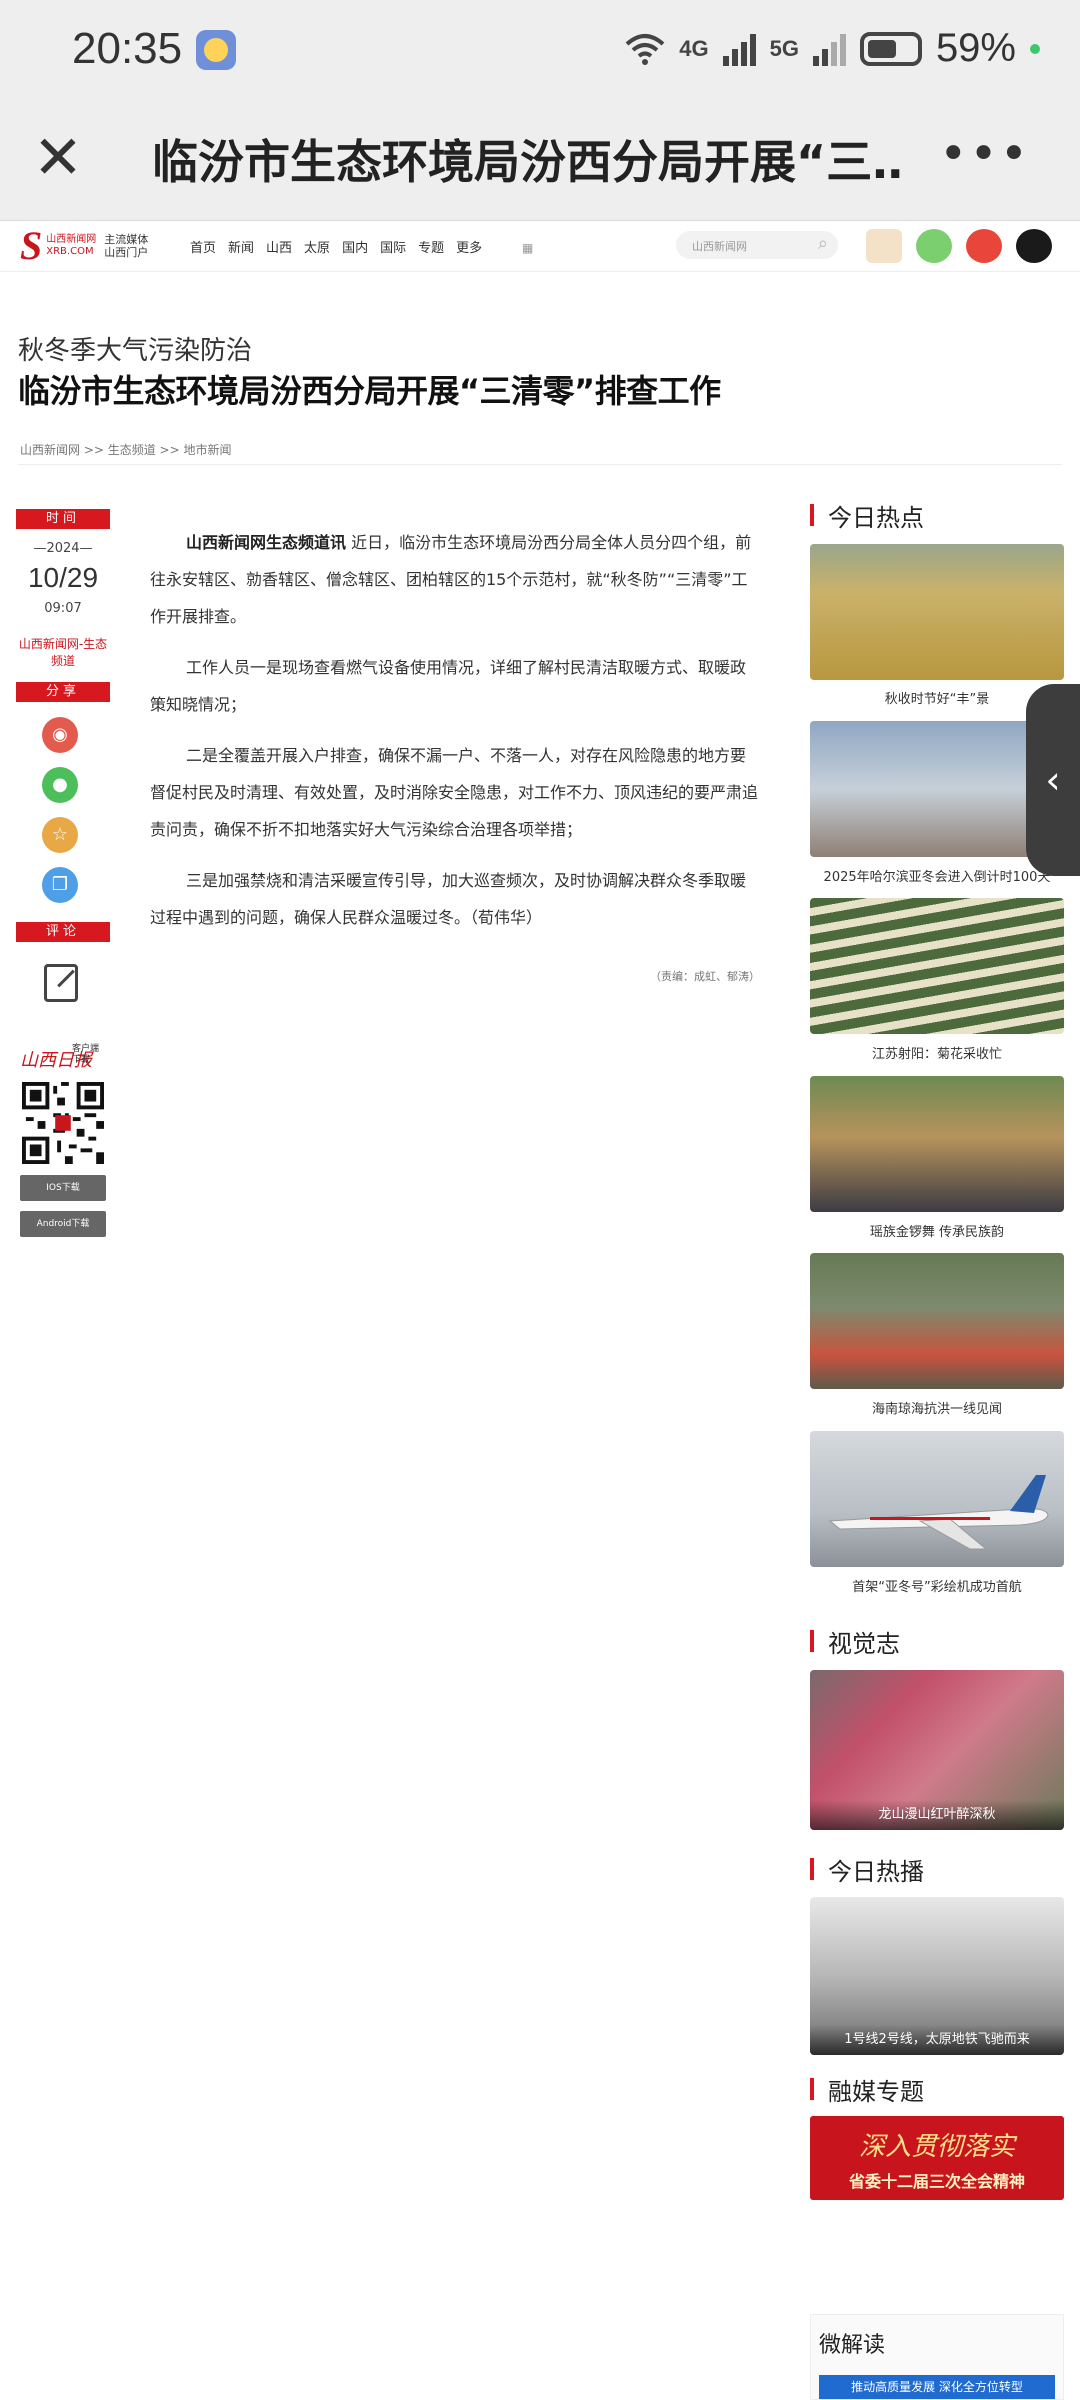  What do you see at coordinates (469, 246) in the screenshot?
I see `menu-item-more: 更多` at bounding box center [469, 246].